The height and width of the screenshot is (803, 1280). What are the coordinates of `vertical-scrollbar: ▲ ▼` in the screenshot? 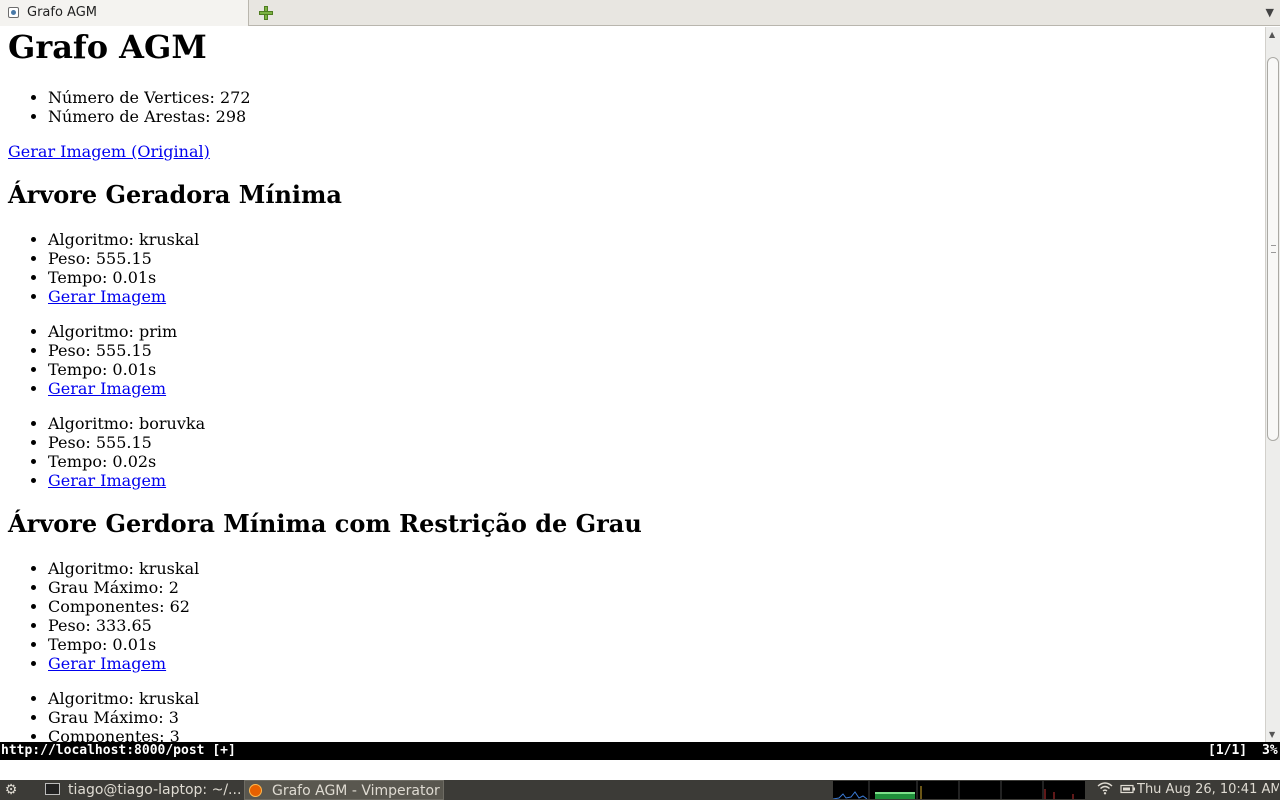 It's located at (1272, 384).